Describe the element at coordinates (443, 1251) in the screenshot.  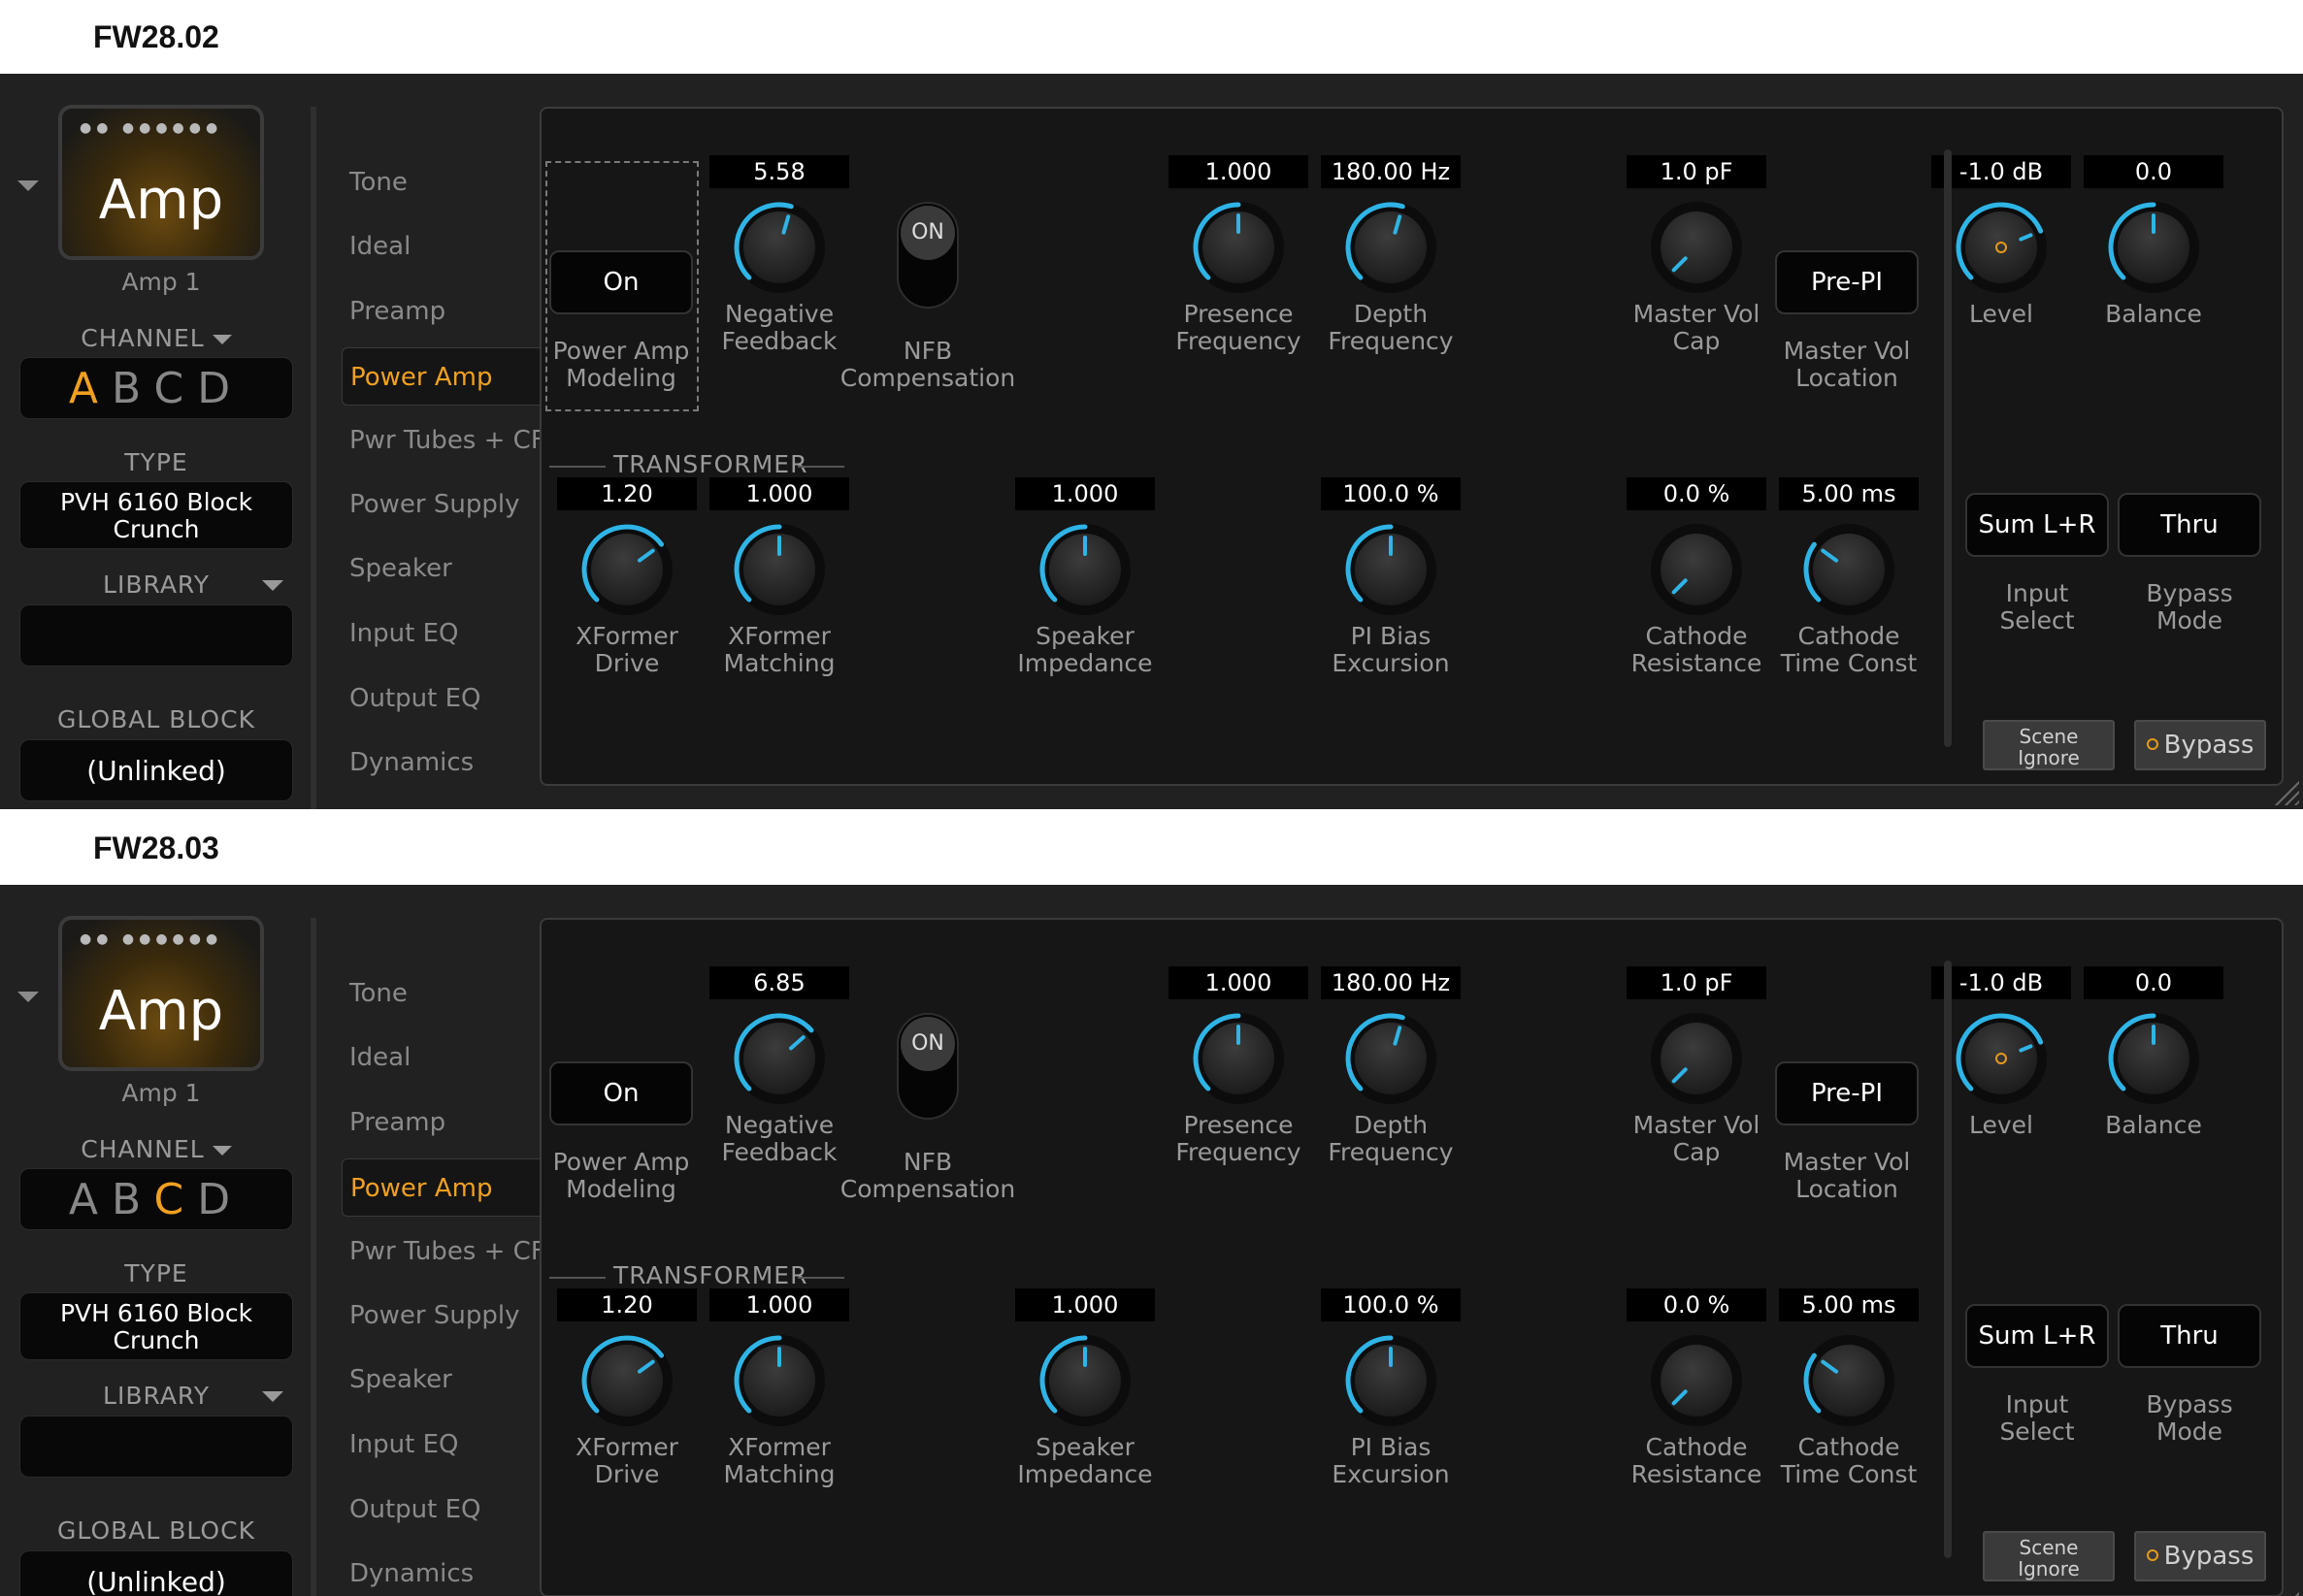
I see `menu-item-pwr-tubes-cf: Pwr Tubes + CF` at that location.